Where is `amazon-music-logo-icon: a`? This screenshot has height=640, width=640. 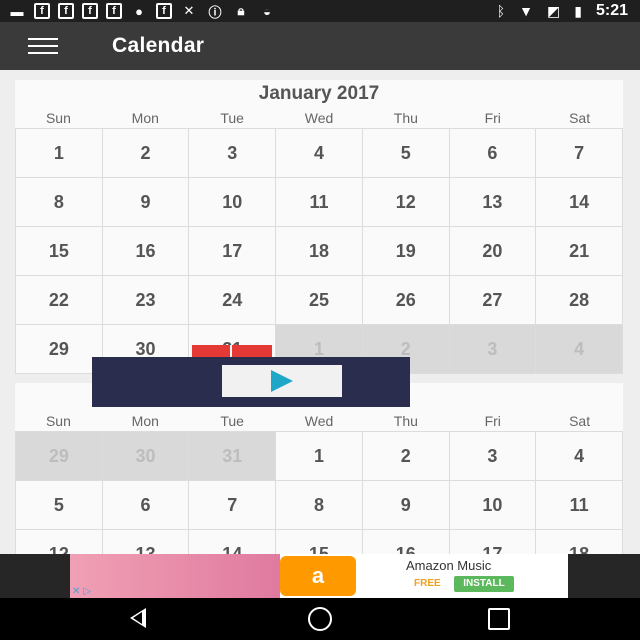 amazon-music-logo-icon: a is located at coordinates (318, 576).